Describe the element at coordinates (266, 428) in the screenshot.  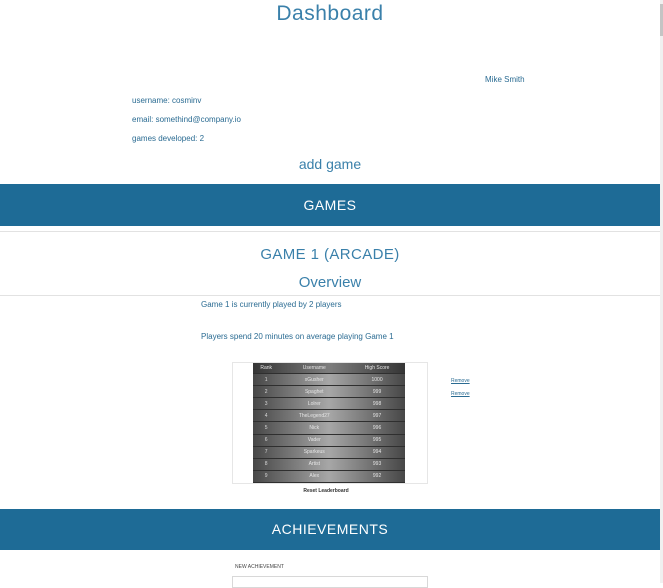
I see `rank-cell: 5` at that location.